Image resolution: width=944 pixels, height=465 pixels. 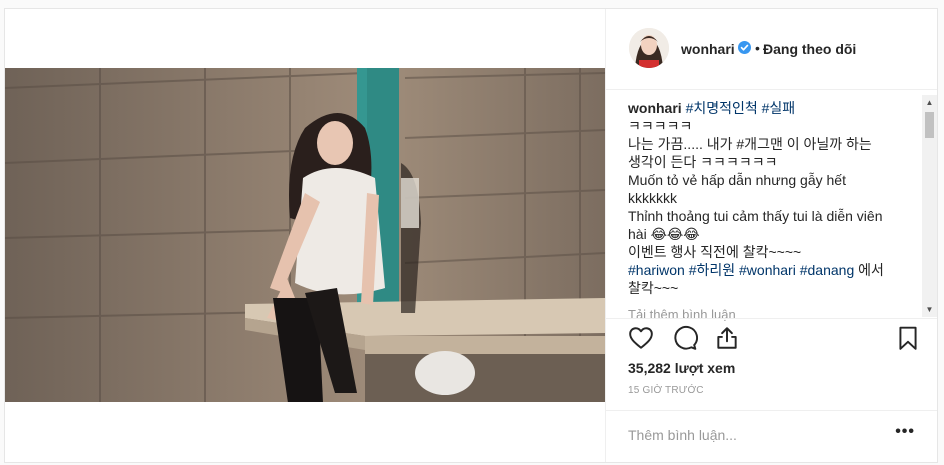 I want to click on load-more-comments: Tải thêm bình luận, so click(x=682, y=314).